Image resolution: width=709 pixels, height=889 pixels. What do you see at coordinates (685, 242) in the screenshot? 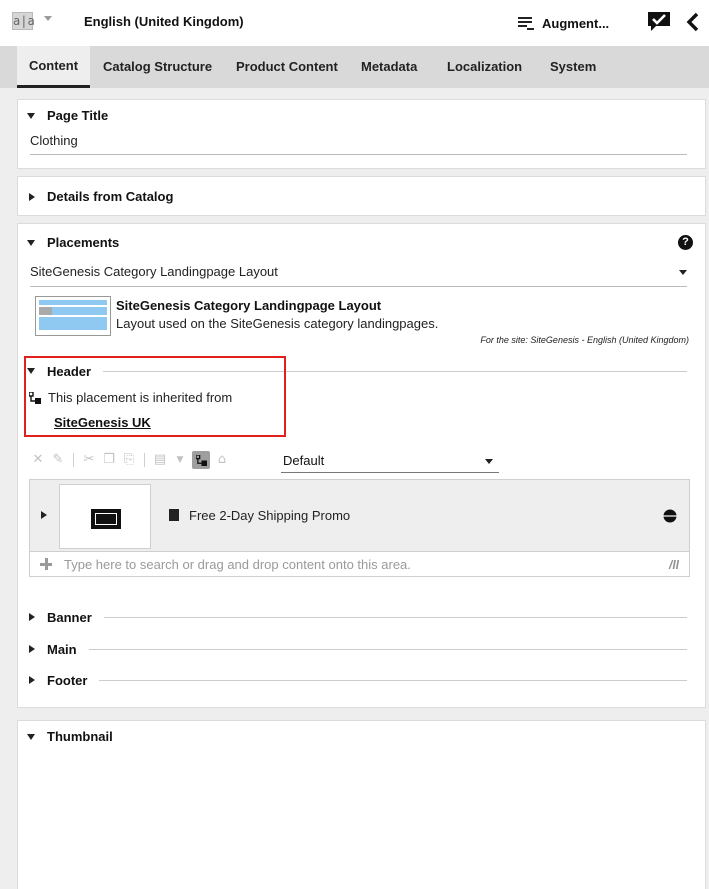
I see `help-icon: ?` at bounding box center [685, 242].